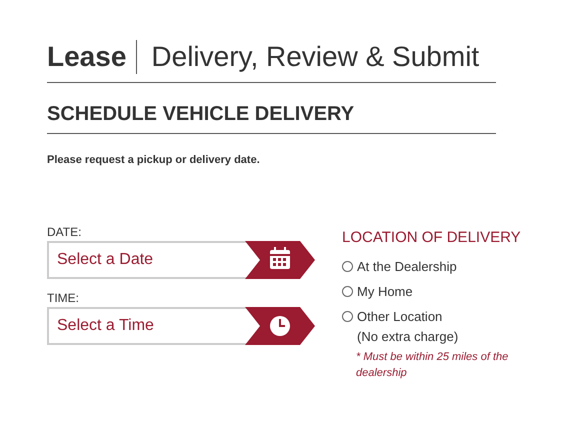  I want to click on distance-note: * Must be within 25 miles of the dealership, so click(433, 365).